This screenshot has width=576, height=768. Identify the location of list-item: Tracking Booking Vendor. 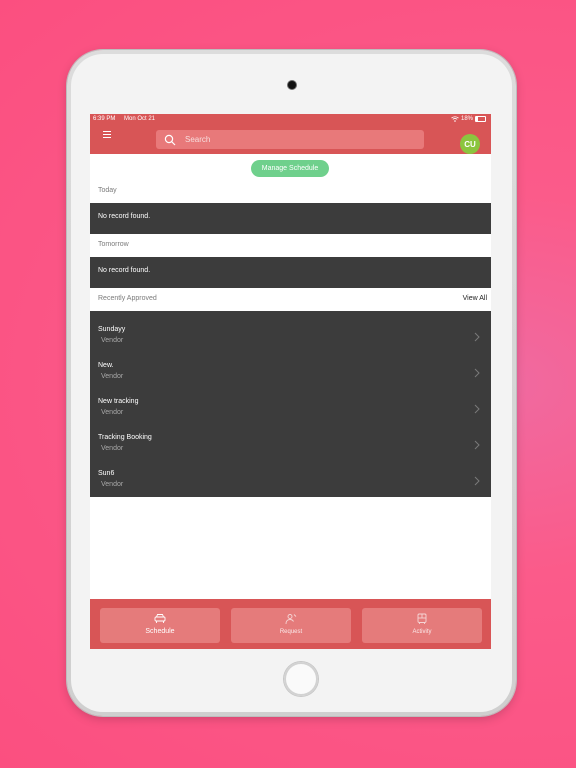
(290, 449).